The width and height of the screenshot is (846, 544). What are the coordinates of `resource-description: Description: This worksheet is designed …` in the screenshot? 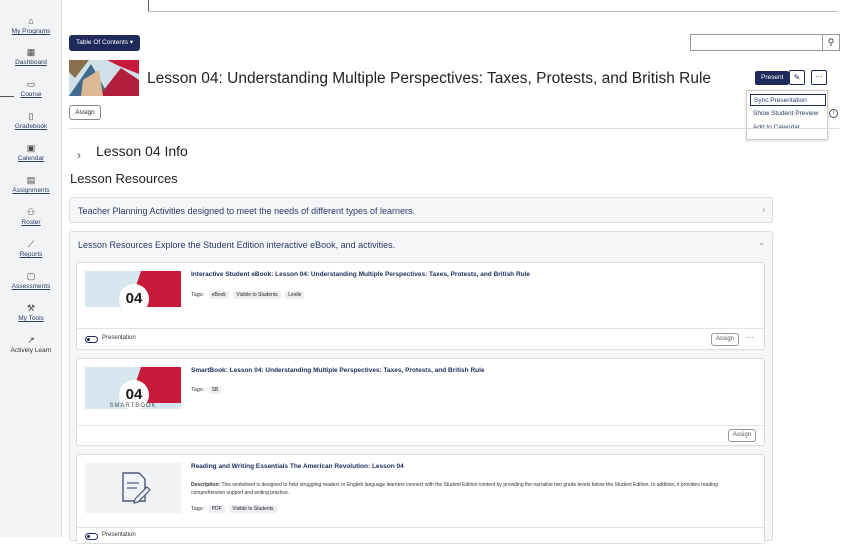 It's located at (454, 489).